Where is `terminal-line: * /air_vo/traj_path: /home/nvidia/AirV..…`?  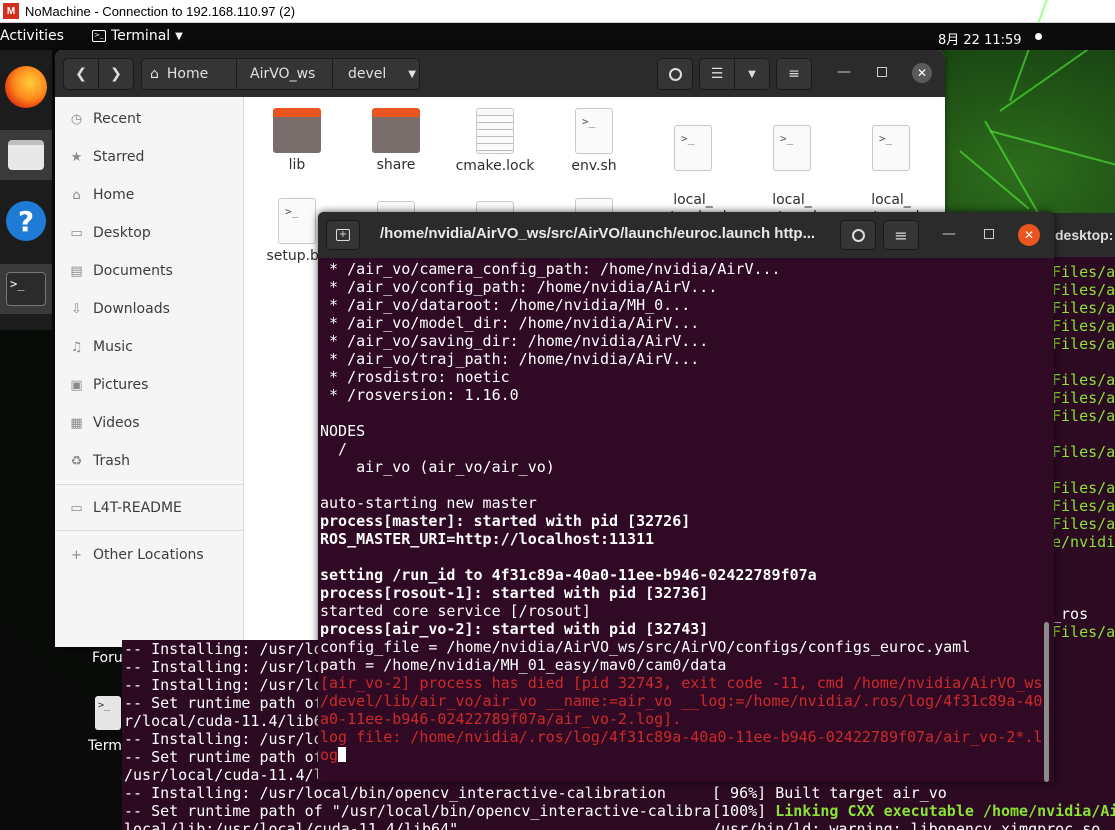 terminal-line: * /air_vo/traj_path: /home/nvidia/AirV..… is located at coordinates (510, 359).